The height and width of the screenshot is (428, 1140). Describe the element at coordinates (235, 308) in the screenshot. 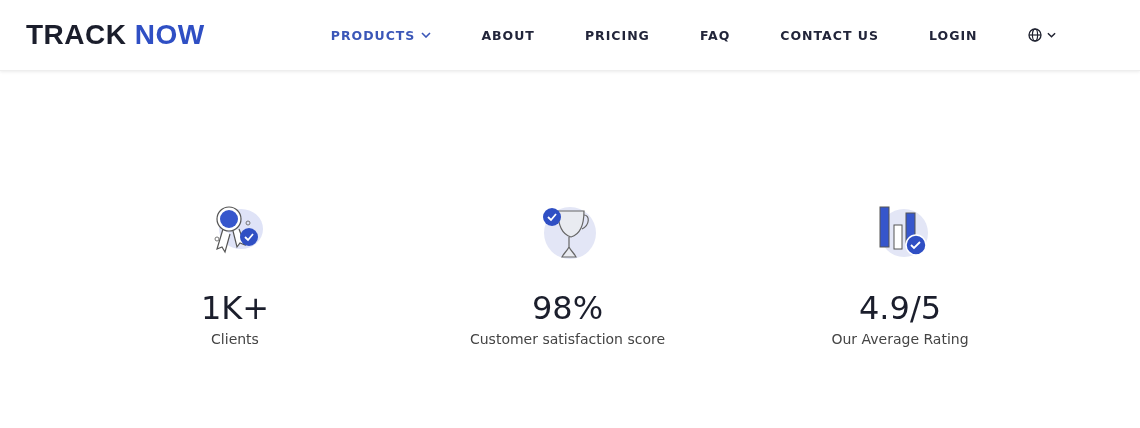

I see `stat-value: 1K+` at that location.